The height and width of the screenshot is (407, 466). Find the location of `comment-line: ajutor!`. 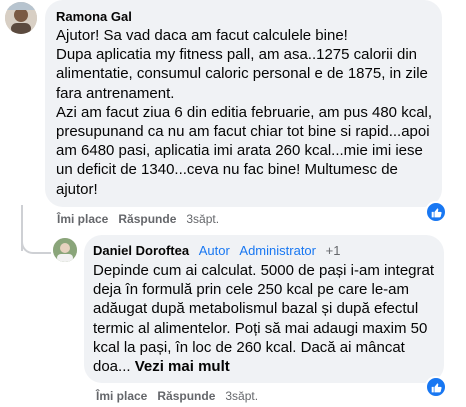

comment-line: ajutor! is located at coordinates (77, 189).